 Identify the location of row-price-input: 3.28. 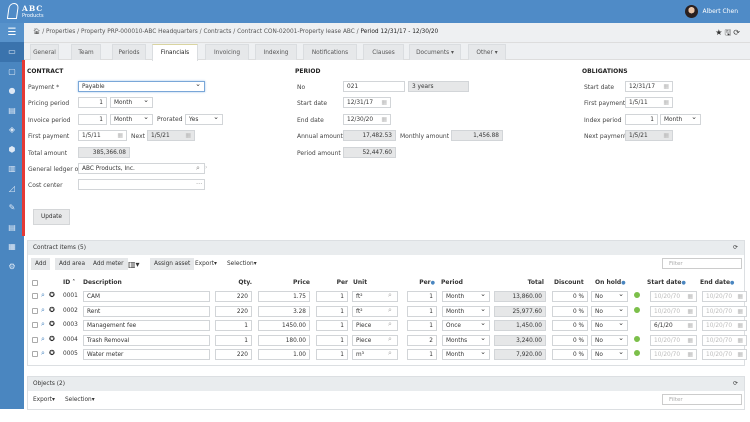
(284, 311).